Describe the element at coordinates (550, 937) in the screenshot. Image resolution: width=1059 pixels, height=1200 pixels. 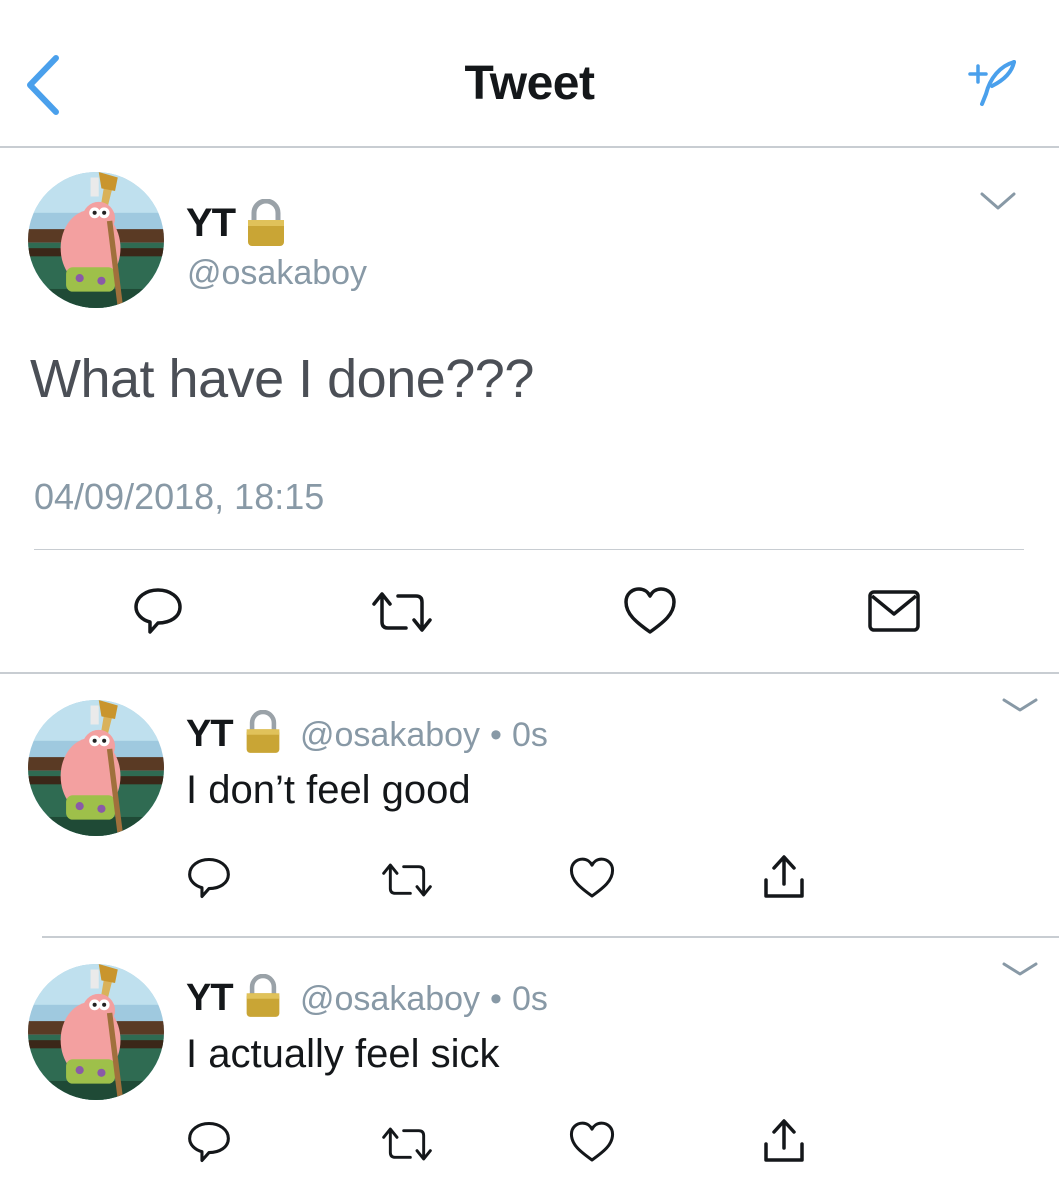
I see `reply-divider` at that location.